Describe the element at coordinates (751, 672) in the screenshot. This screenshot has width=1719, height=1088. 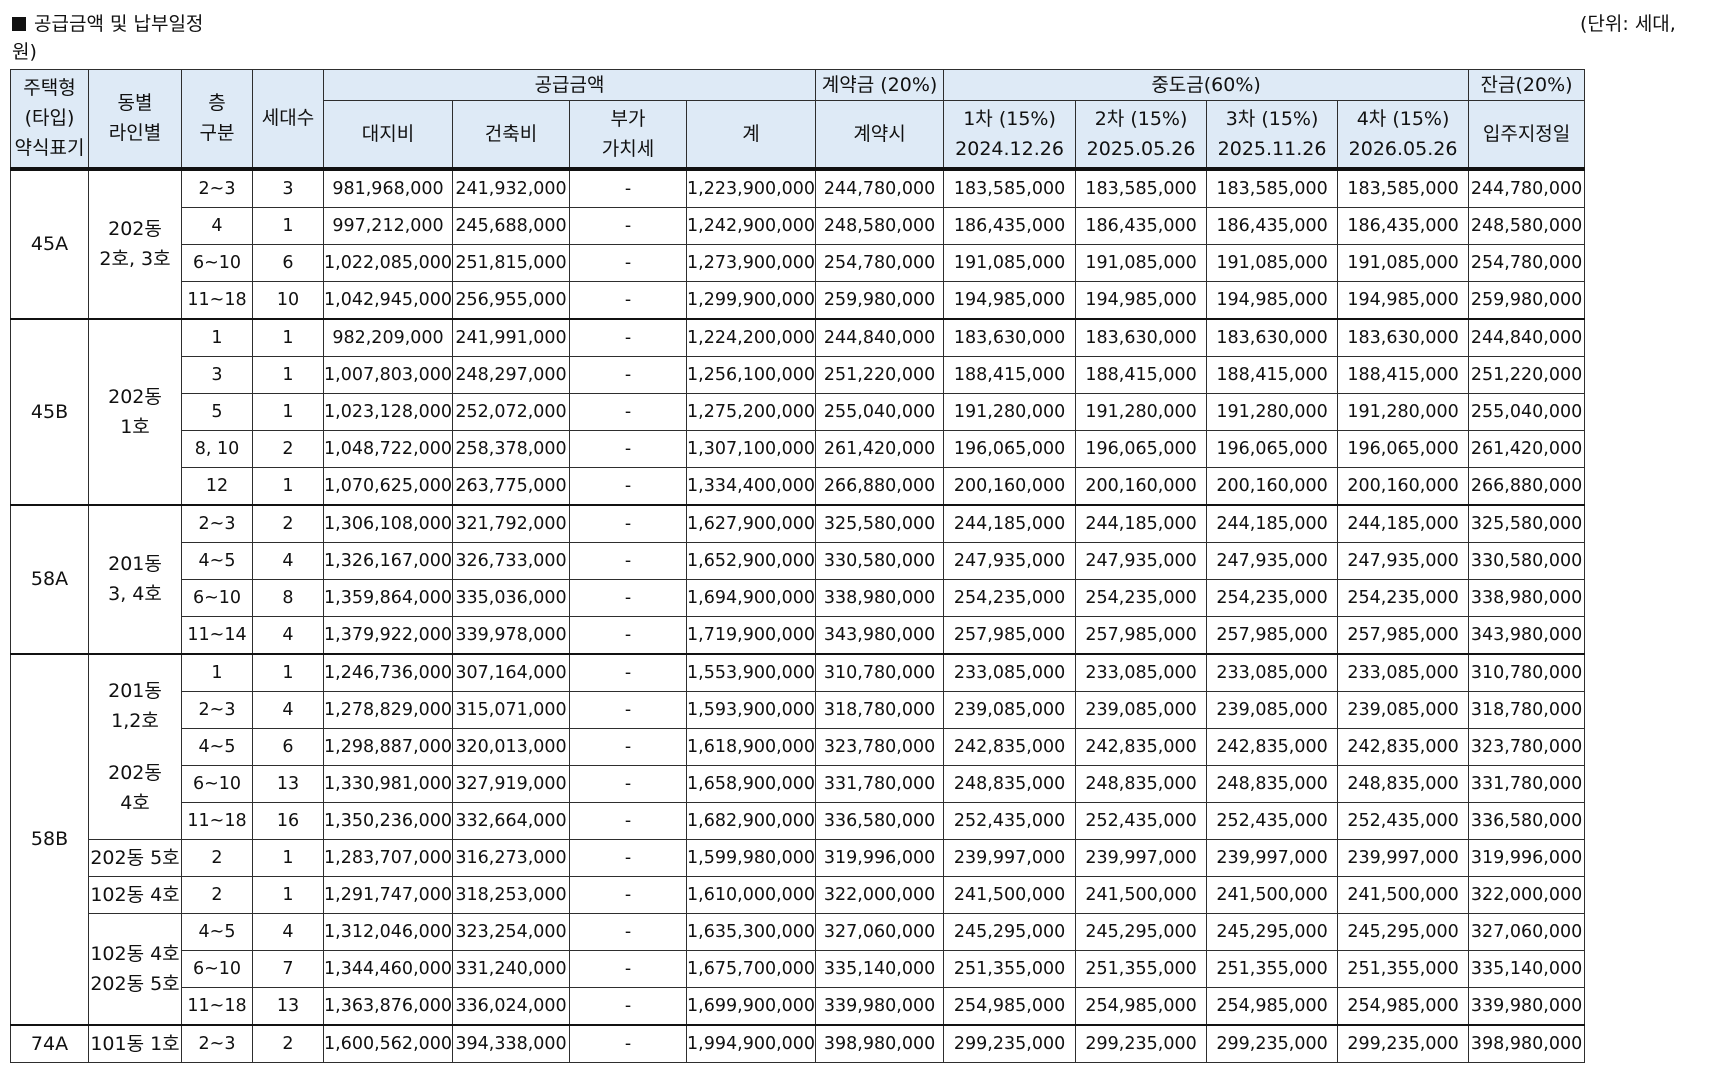
I see `total-cell: 1,553,900,000` at that location.